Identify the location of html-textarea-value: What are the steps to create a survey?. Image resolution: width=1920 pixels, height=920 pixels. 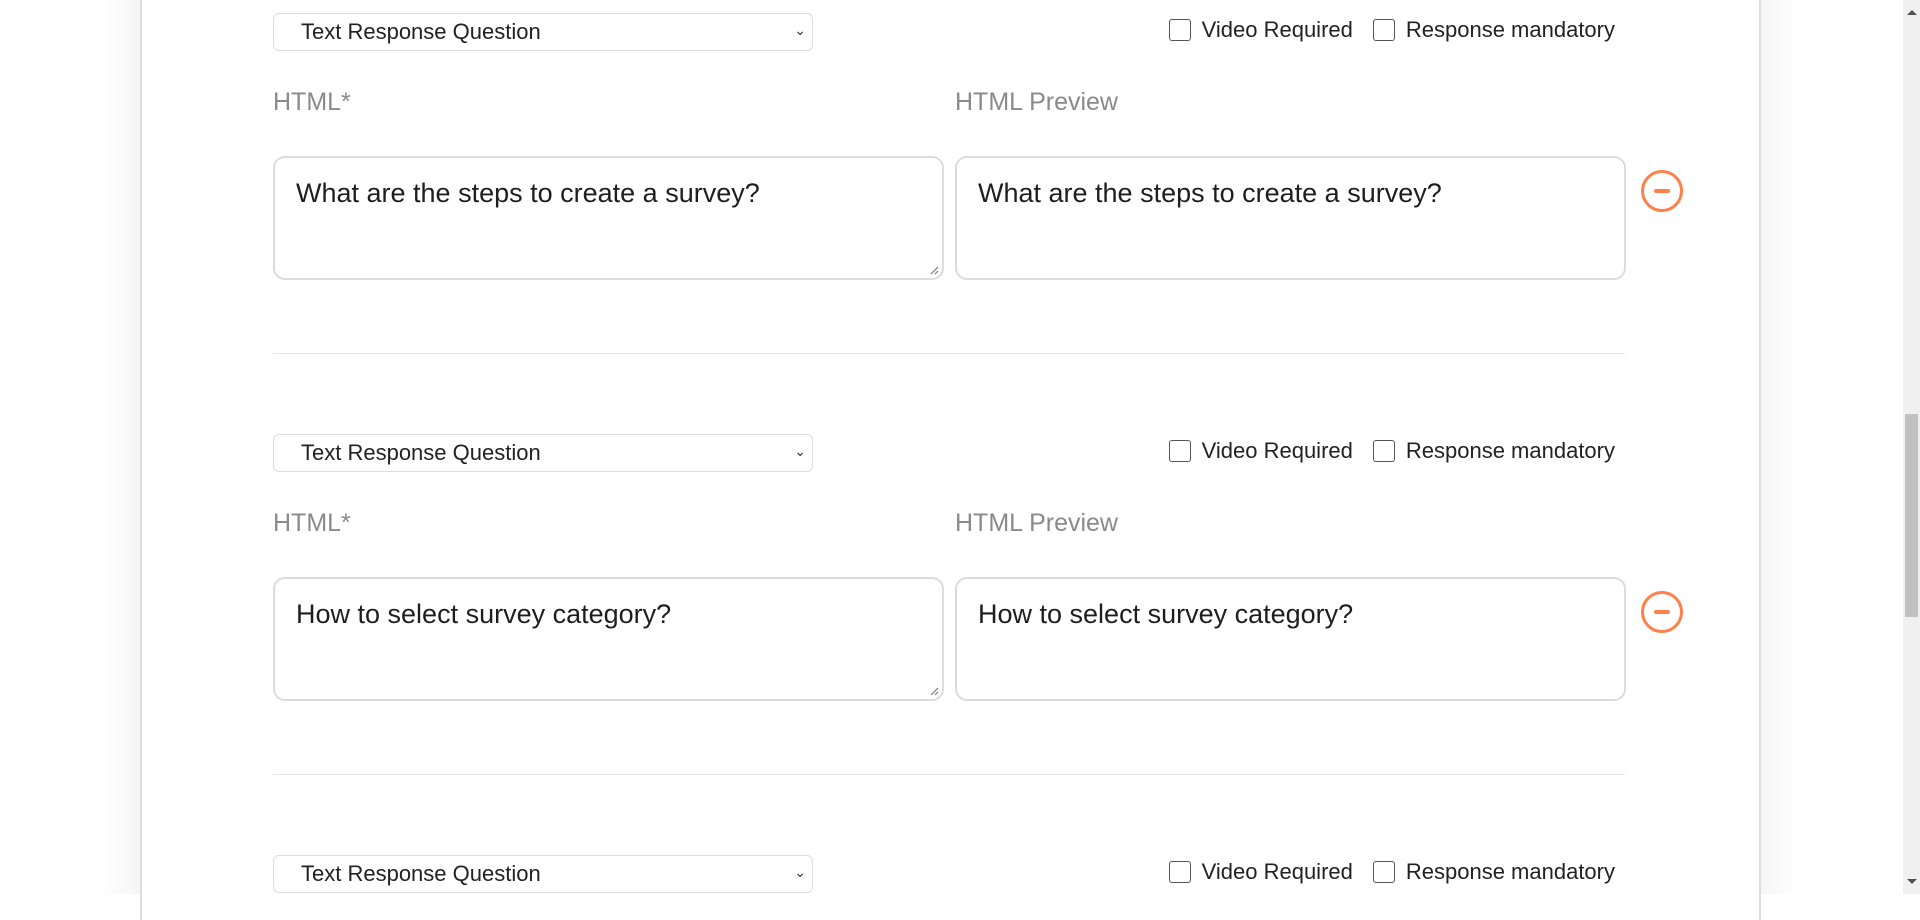
(528, 193).